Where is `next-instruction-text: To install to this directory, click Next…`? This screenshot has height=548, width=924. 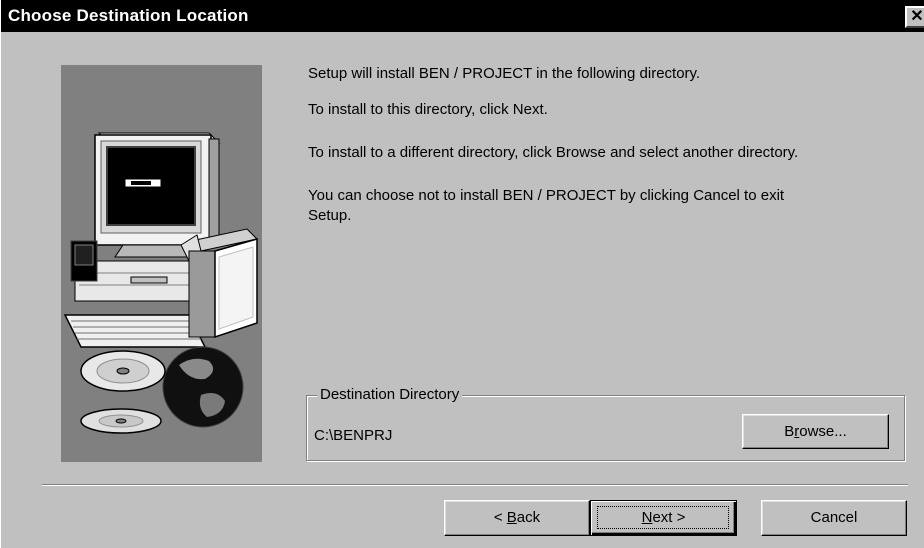
next-instruction-text: To install to this directory, click Next… is located at coordinates (428, 109).